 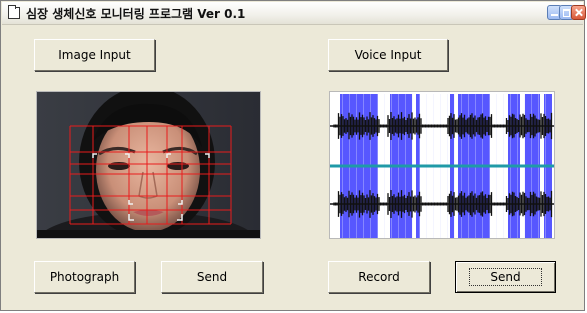 I want to click on send-image-label: Send, so click(x=212, y=277).